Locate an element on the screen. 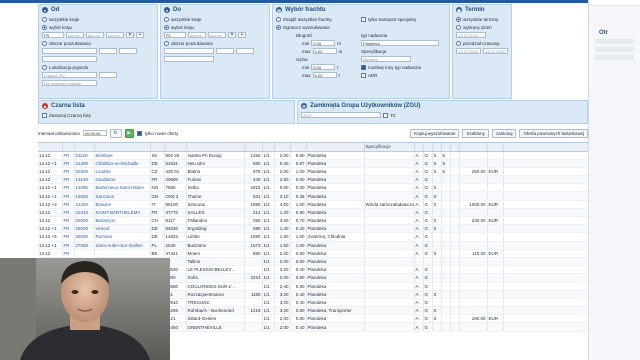  return-offer-button: Oferta powrotnych ładunkowej is located at coordinates (553, 133).